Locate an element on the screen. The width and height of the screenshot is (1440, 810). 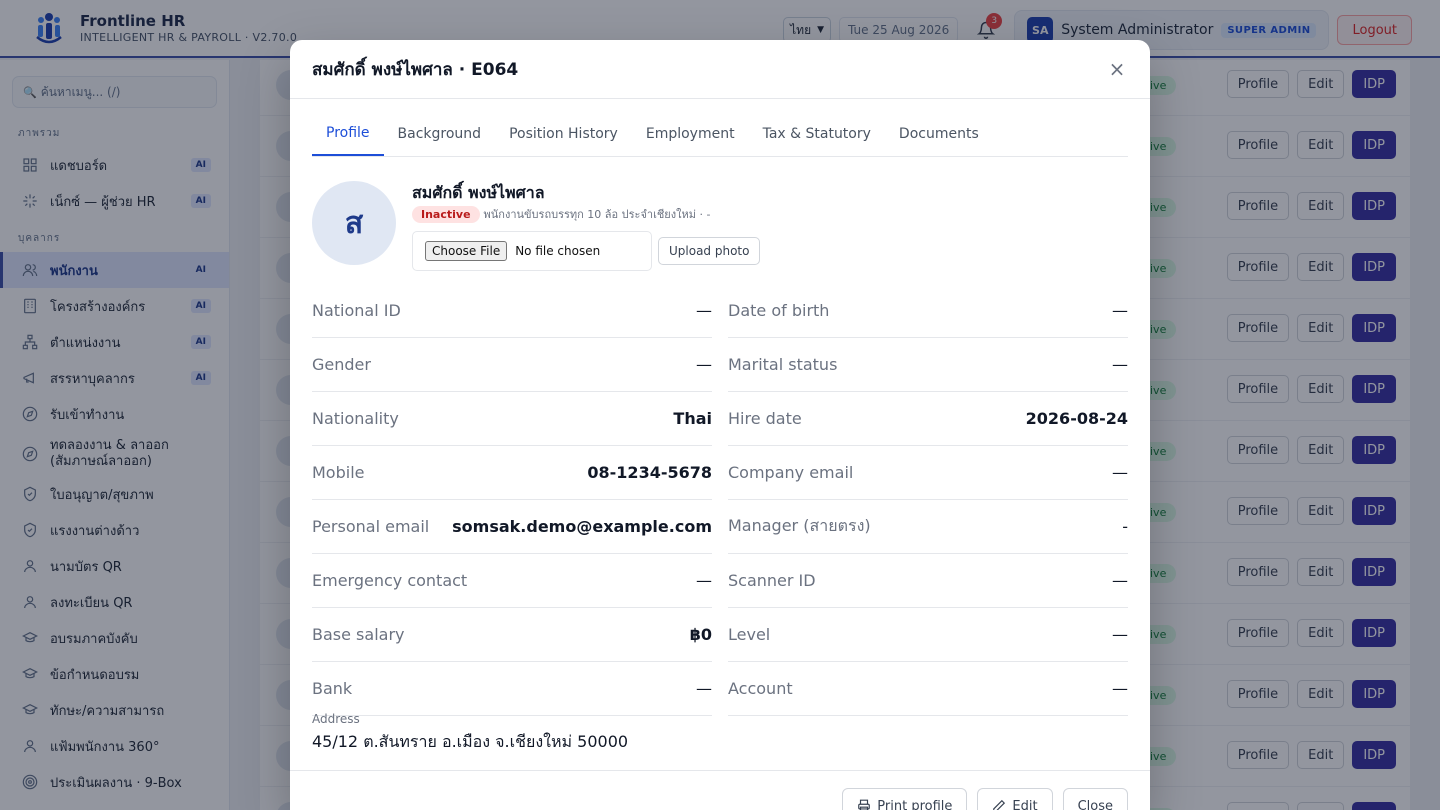
profile-field: National ID — is located at coordinates (512, 311).